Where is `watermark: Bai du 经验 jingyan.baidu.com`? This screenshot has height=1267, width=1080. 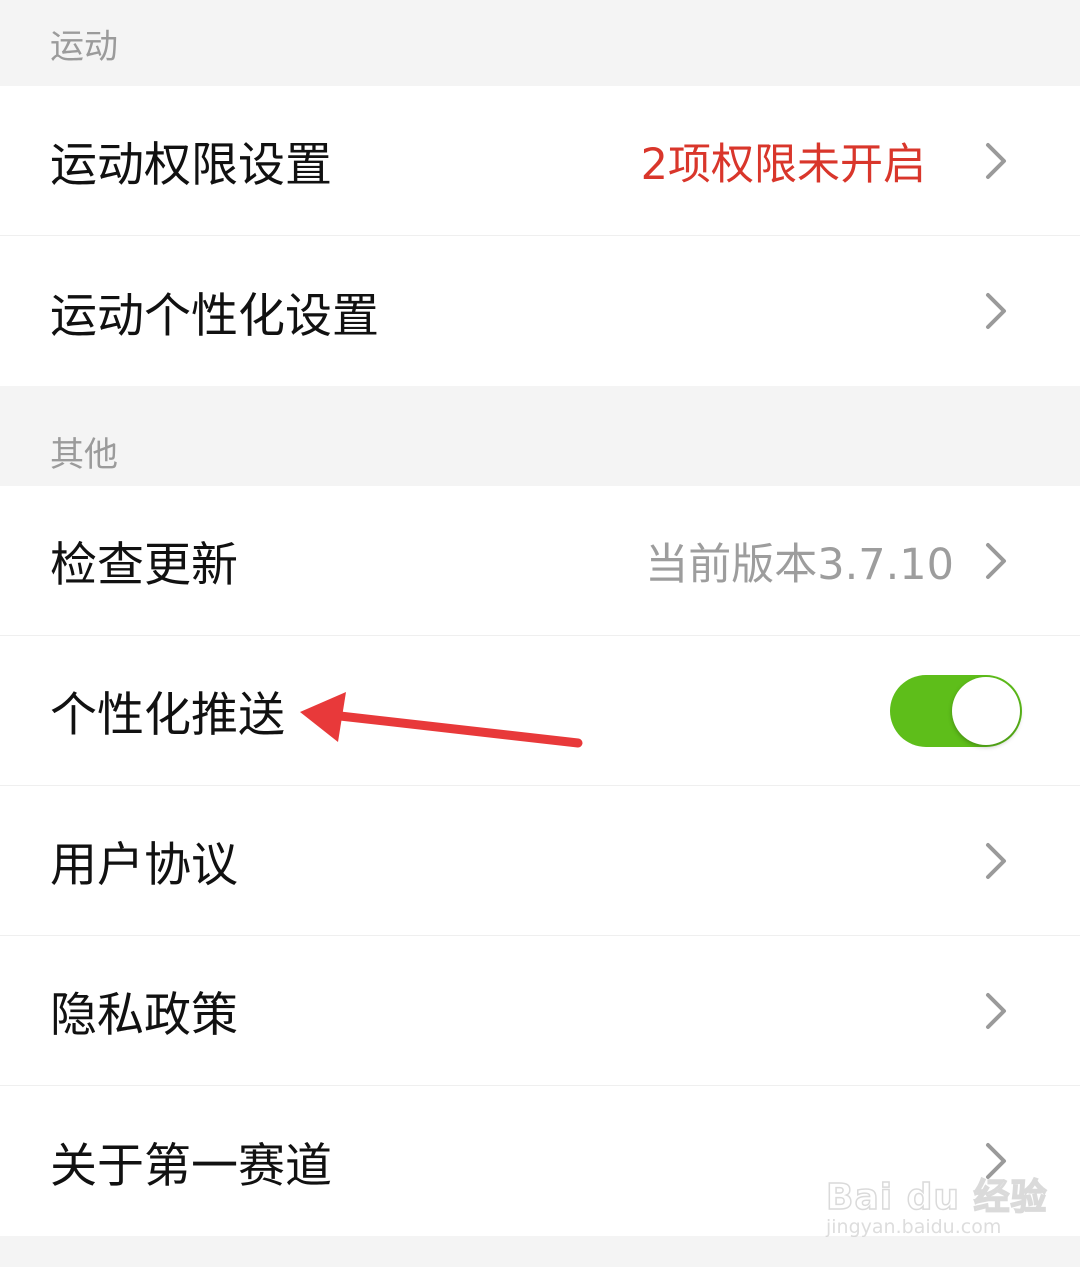 watermark: Bai du 经验 jingyan.baidu.com is located at coordinates (936, 1200).